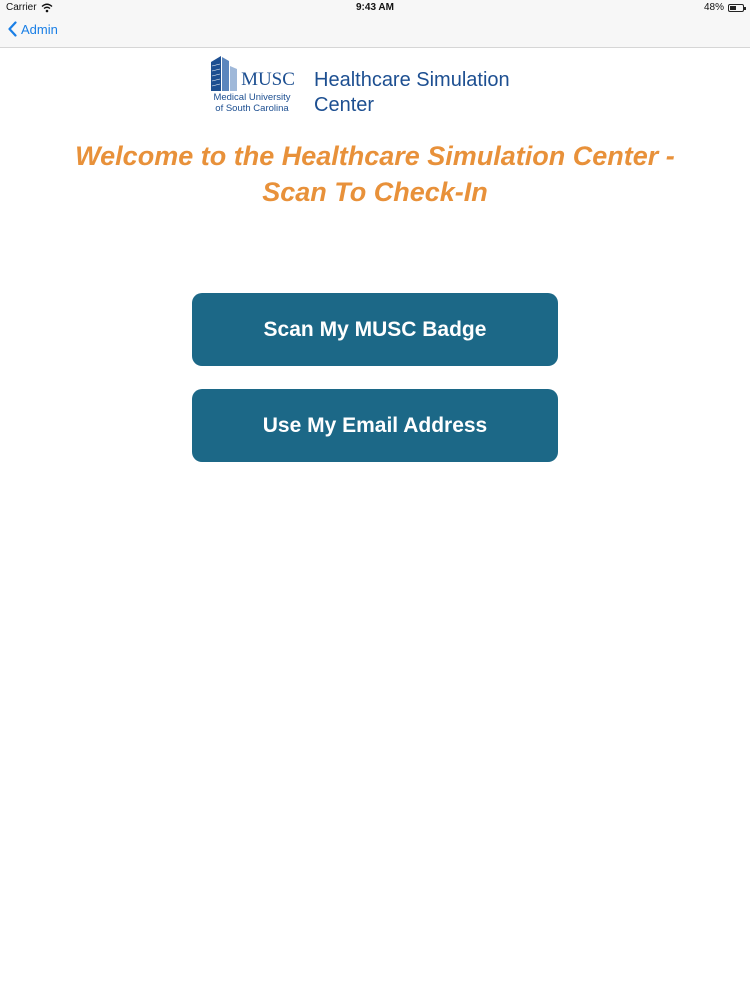 Image resolution: width=750 pixels, height=1000 pixels. What do you see at coordinates (713, 7) in the screenshot?
I see `battery-percent: 48%` at bounding box center [713, 7].